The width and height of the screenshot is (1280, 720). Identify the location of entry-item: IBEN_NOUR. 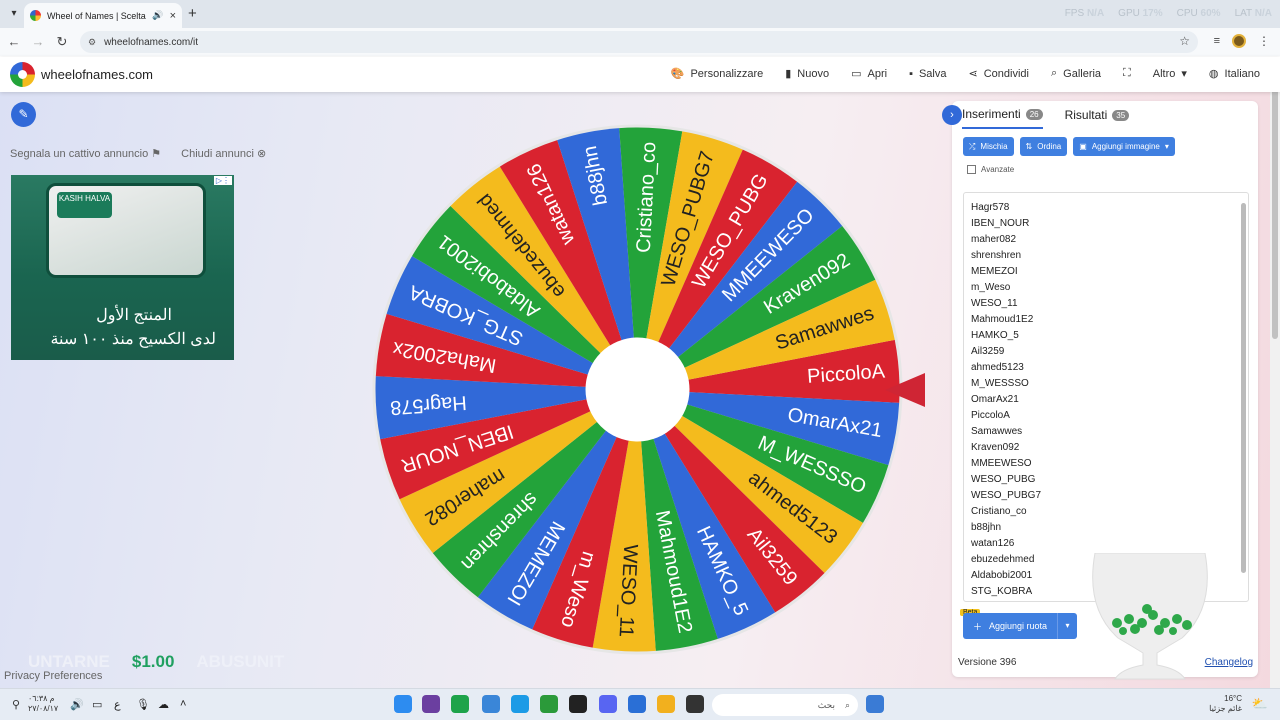
(1106, 224).